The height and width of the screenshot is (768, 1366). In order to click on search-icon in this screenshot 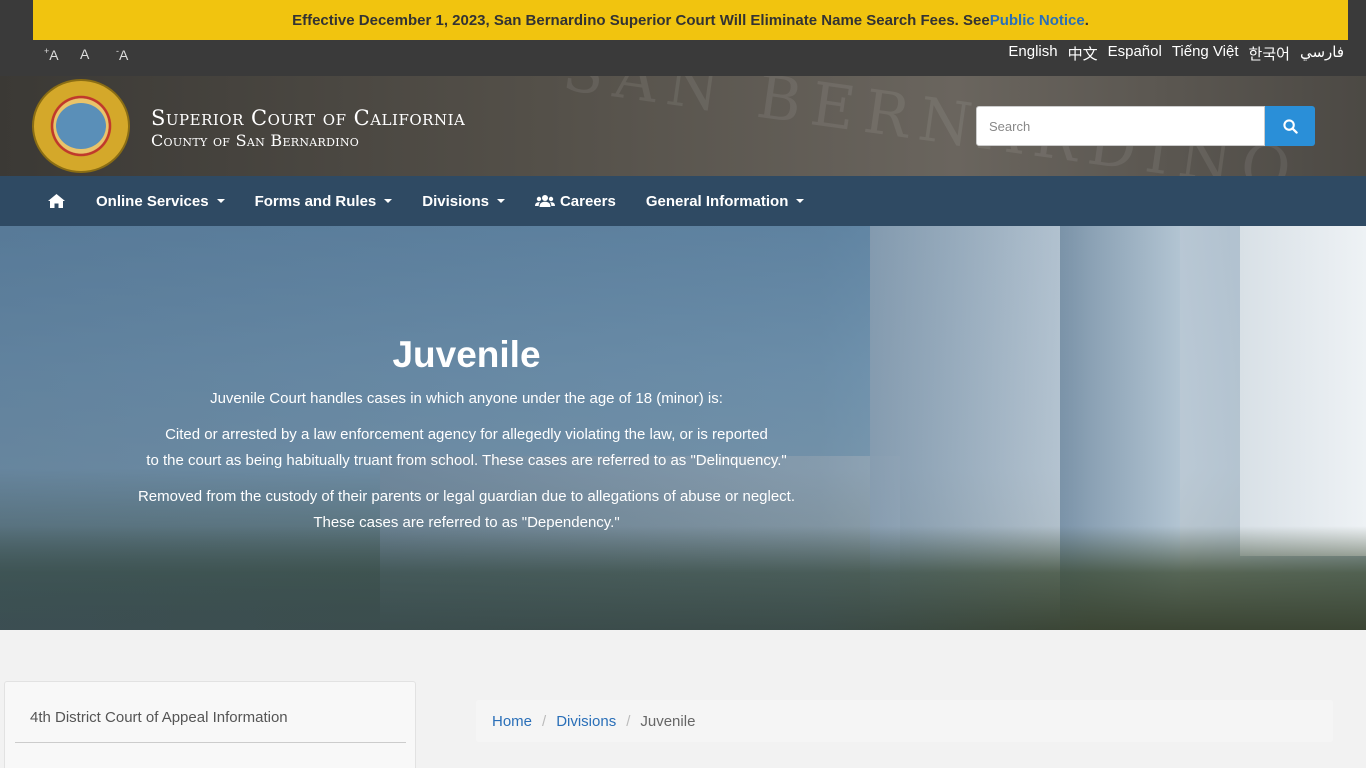, I will do `click(1290, 126)`.